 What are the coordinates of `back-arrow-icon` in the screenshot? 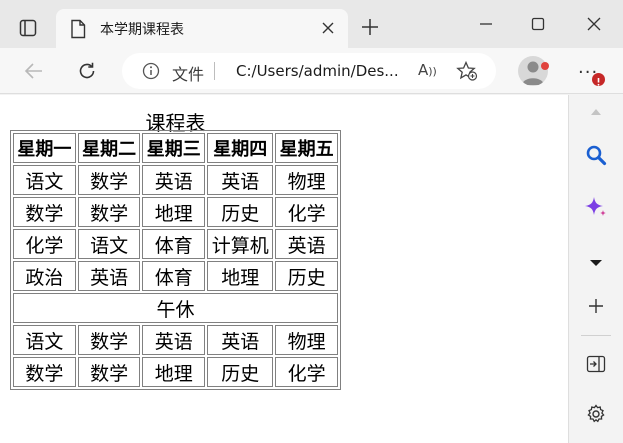 It's located at (33, 71).